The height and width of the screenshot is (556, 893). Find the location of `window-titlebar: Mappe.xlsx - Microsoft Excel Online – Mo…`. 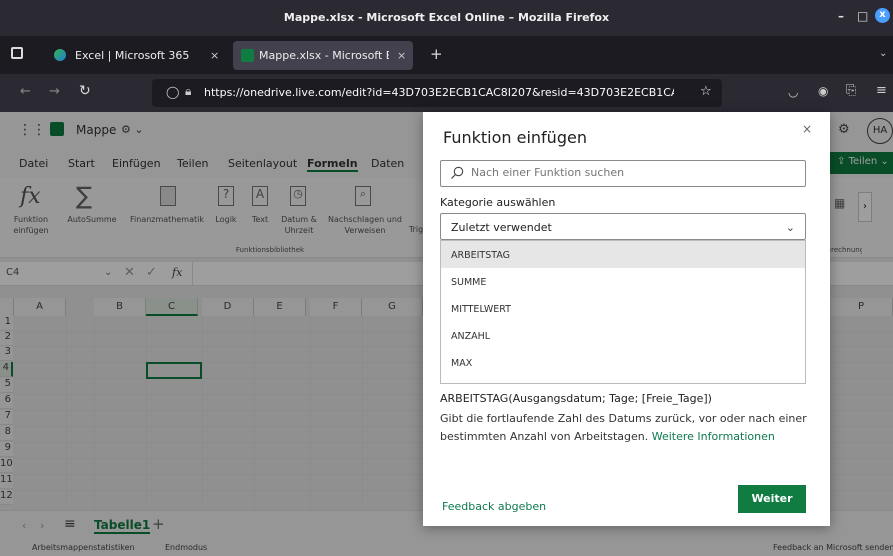

window-titlebar: Mappe.xlsx - Microsoft Excel Online – Mo… is located at coordinates (446, 18).